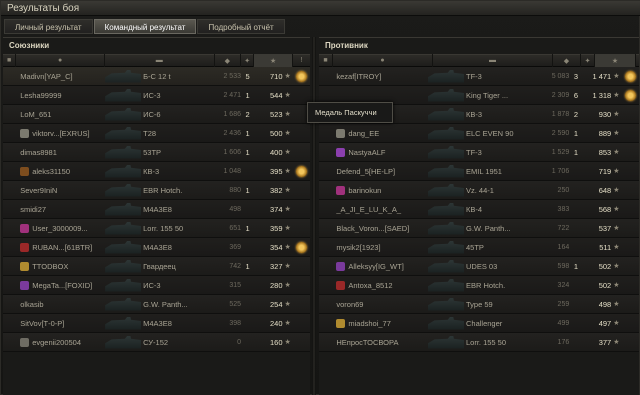 This screenshot has width=640, height=395. What do you see at coordinates (241, 26) in the screenshot?
I see `tab-detailed: Подробный отчёт` at bounding box center [241, 26].